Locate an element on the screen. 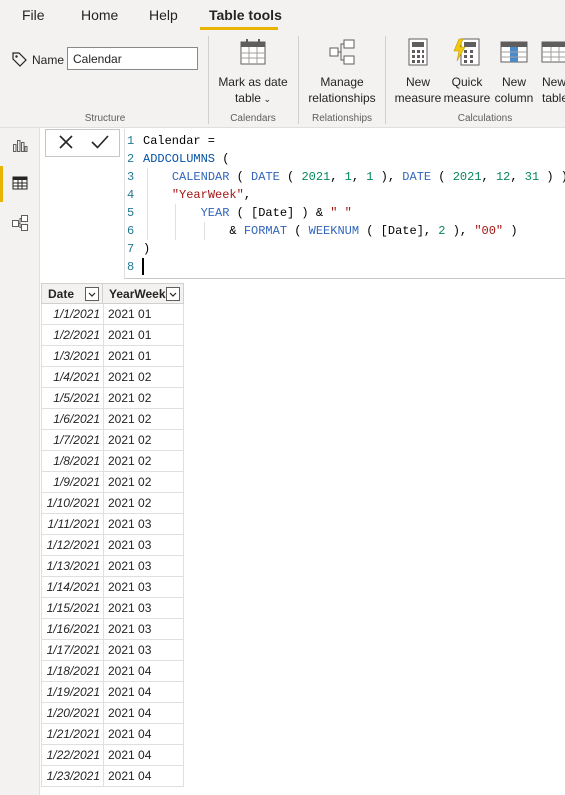 Image resolution: width=565 pixels, height=795 pixels. table-row: 1/4/2021 2021 02 is located at coordinates (112, 377).